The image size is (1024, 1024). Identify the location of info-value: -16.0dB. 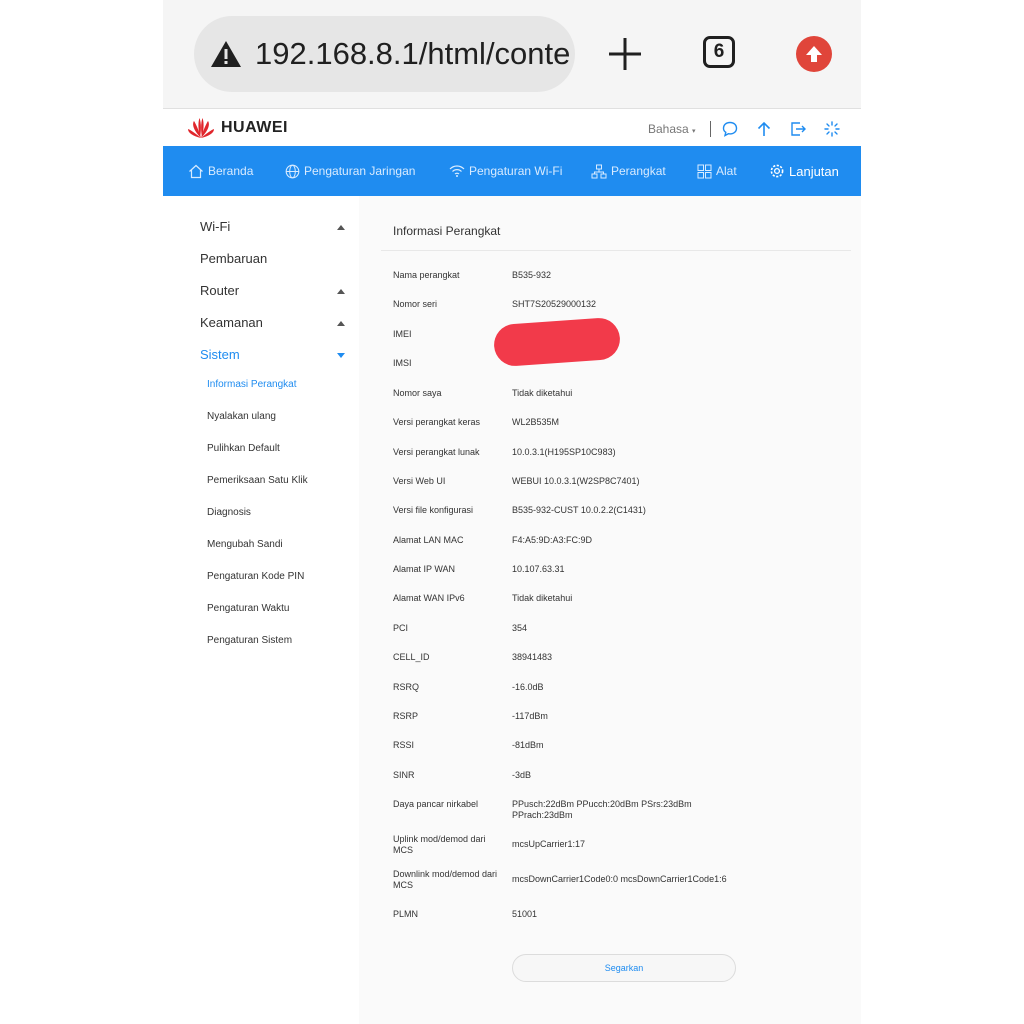
(528, 687).